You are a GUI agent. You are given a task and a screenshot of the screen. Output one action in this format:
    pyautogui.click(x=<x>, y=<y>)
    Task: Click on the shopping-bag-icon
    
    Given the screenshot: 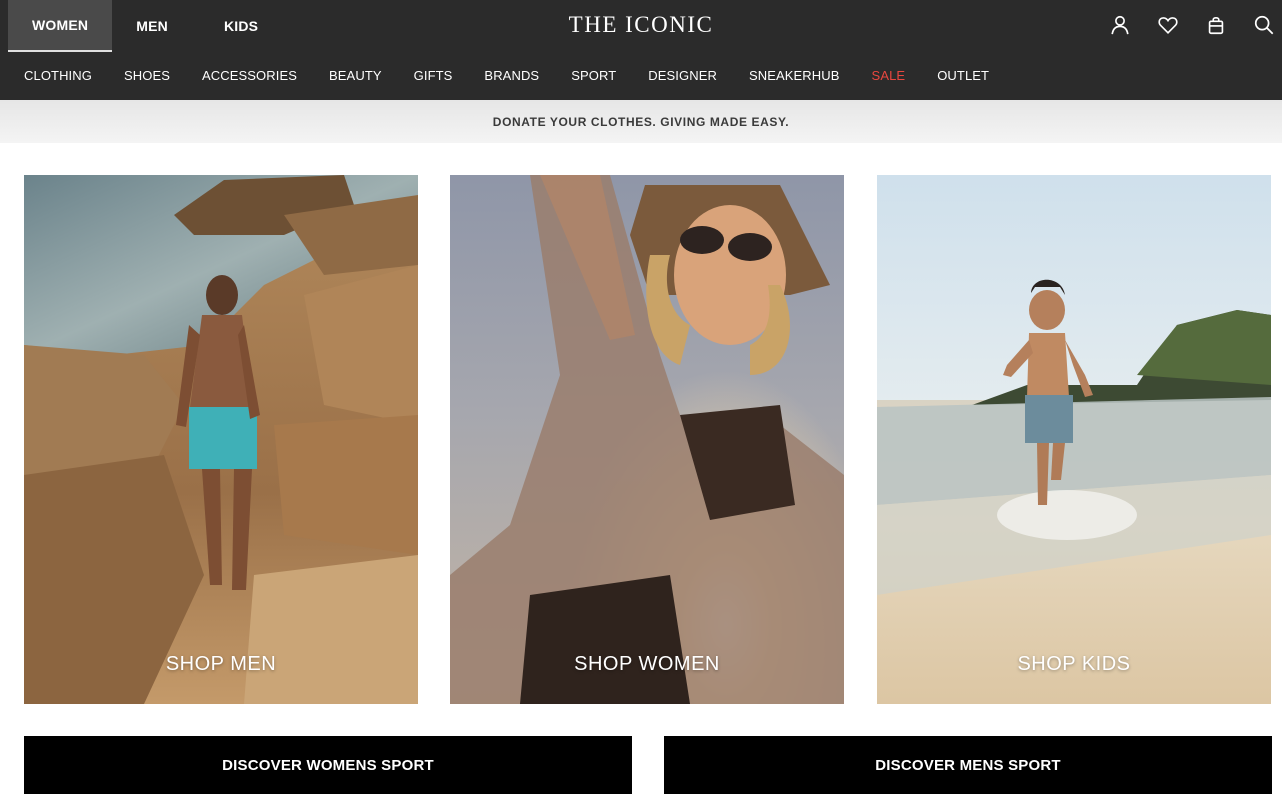 What is the action you would take?
    pyautogui.click(x=1216, y=25)
    